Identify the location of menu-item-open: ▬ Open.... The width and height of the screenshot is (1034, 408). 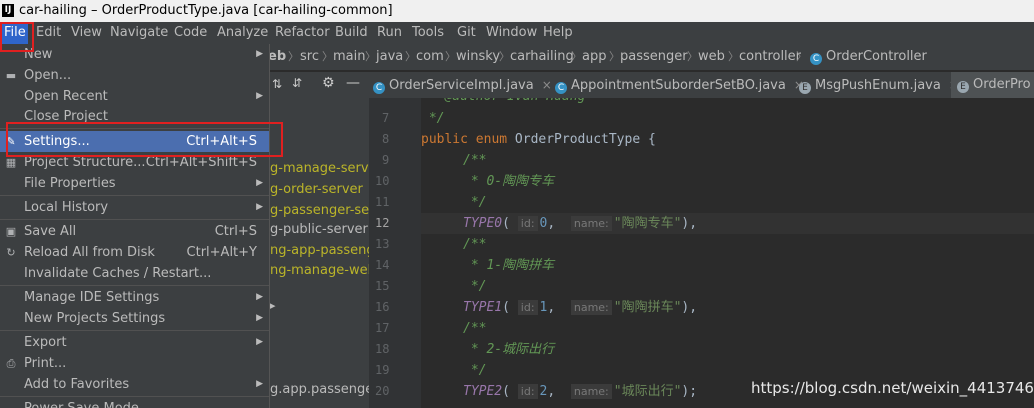
(134, 75).